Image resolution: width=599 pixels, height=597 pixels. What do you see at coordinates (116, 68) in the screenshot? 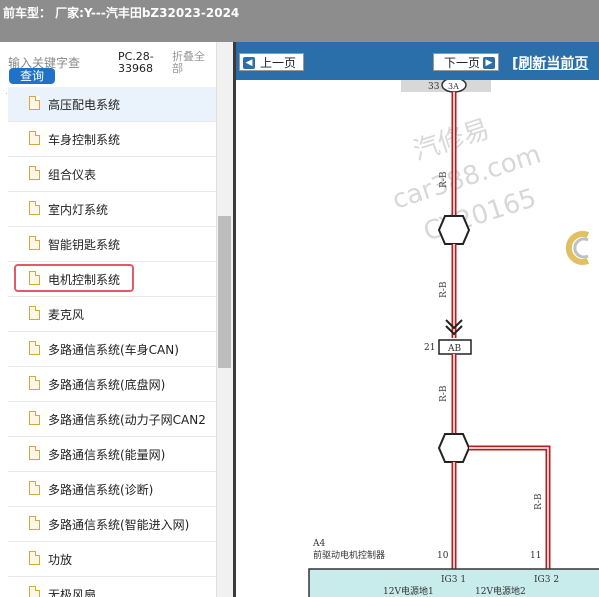
I see `search-area: 输入关键字查 查询 PC.28-33968 折叠全部` at bounding box center [116, 68].